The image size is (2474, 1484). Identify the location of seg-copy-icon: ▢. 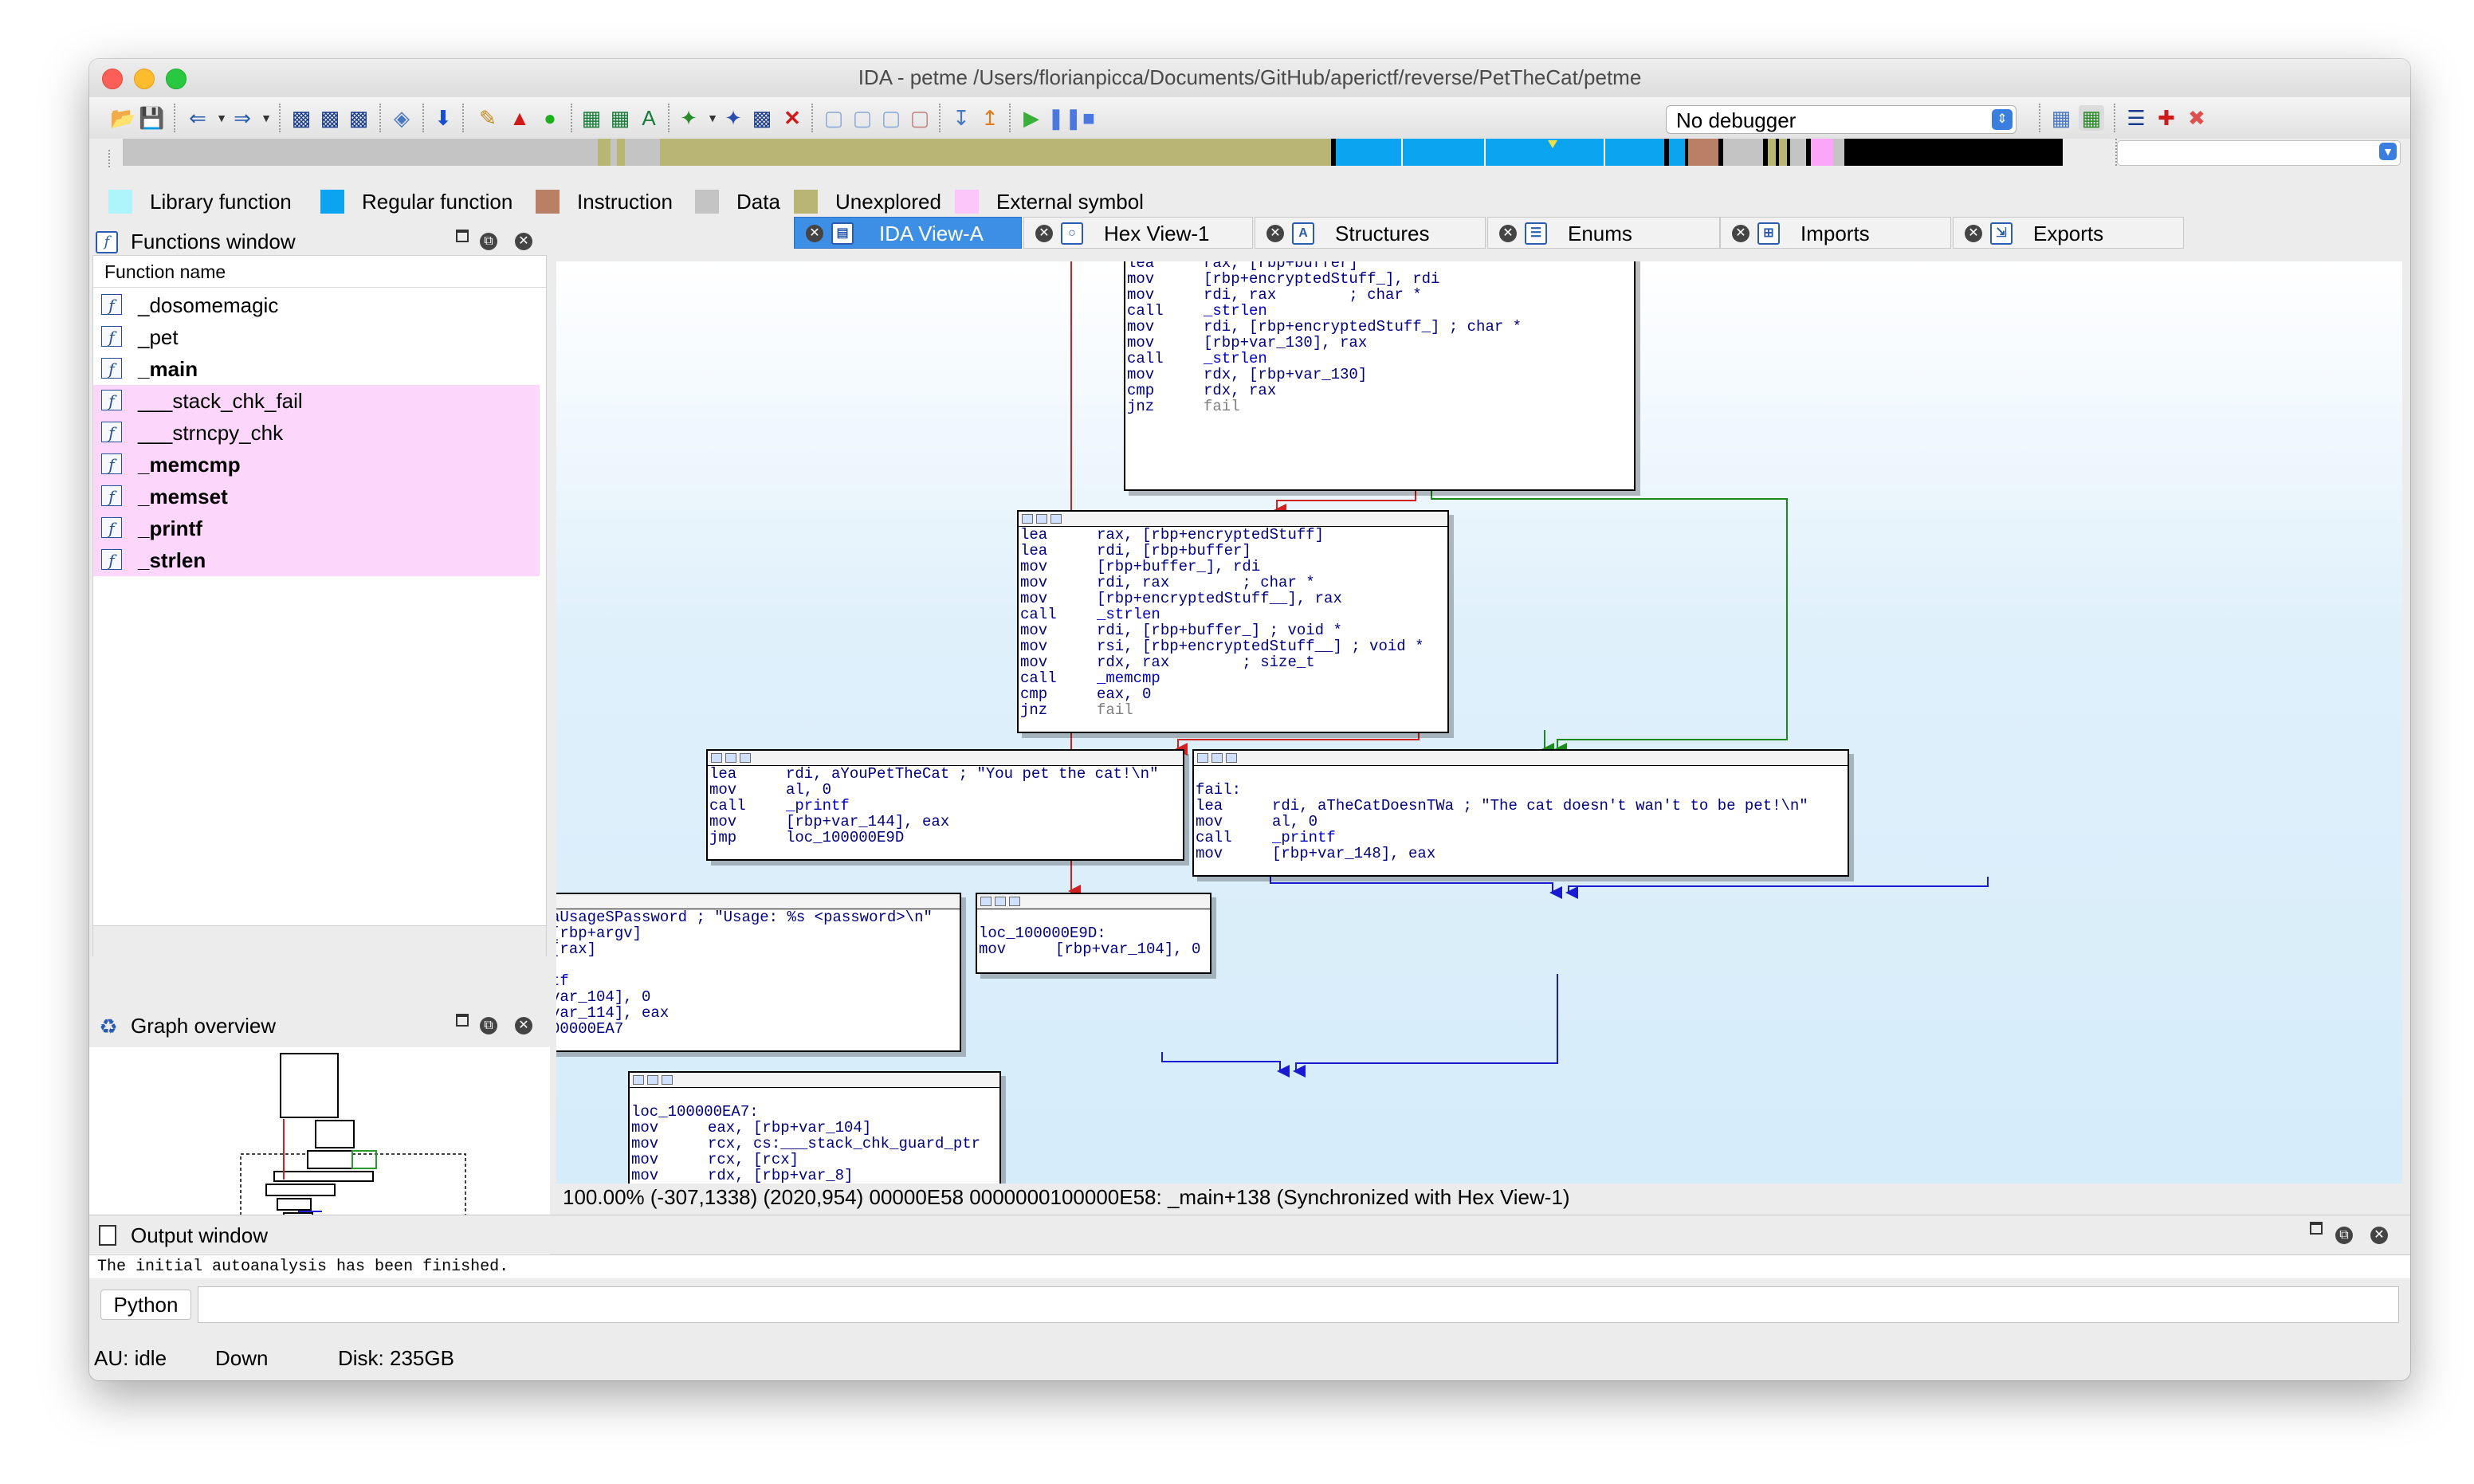
(862, 118).